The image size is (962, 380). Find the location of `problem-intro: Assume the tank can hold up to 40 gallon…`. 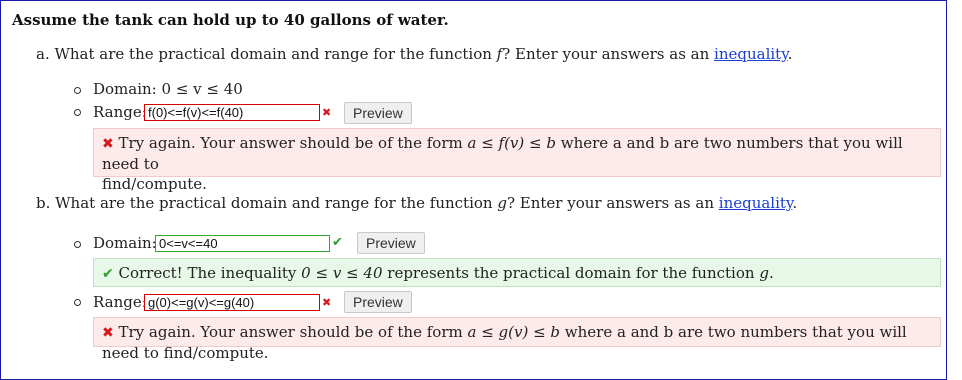

problem-intro: Assume the tank can hold up to 40 gallon… is located at coordinates (230, 20).